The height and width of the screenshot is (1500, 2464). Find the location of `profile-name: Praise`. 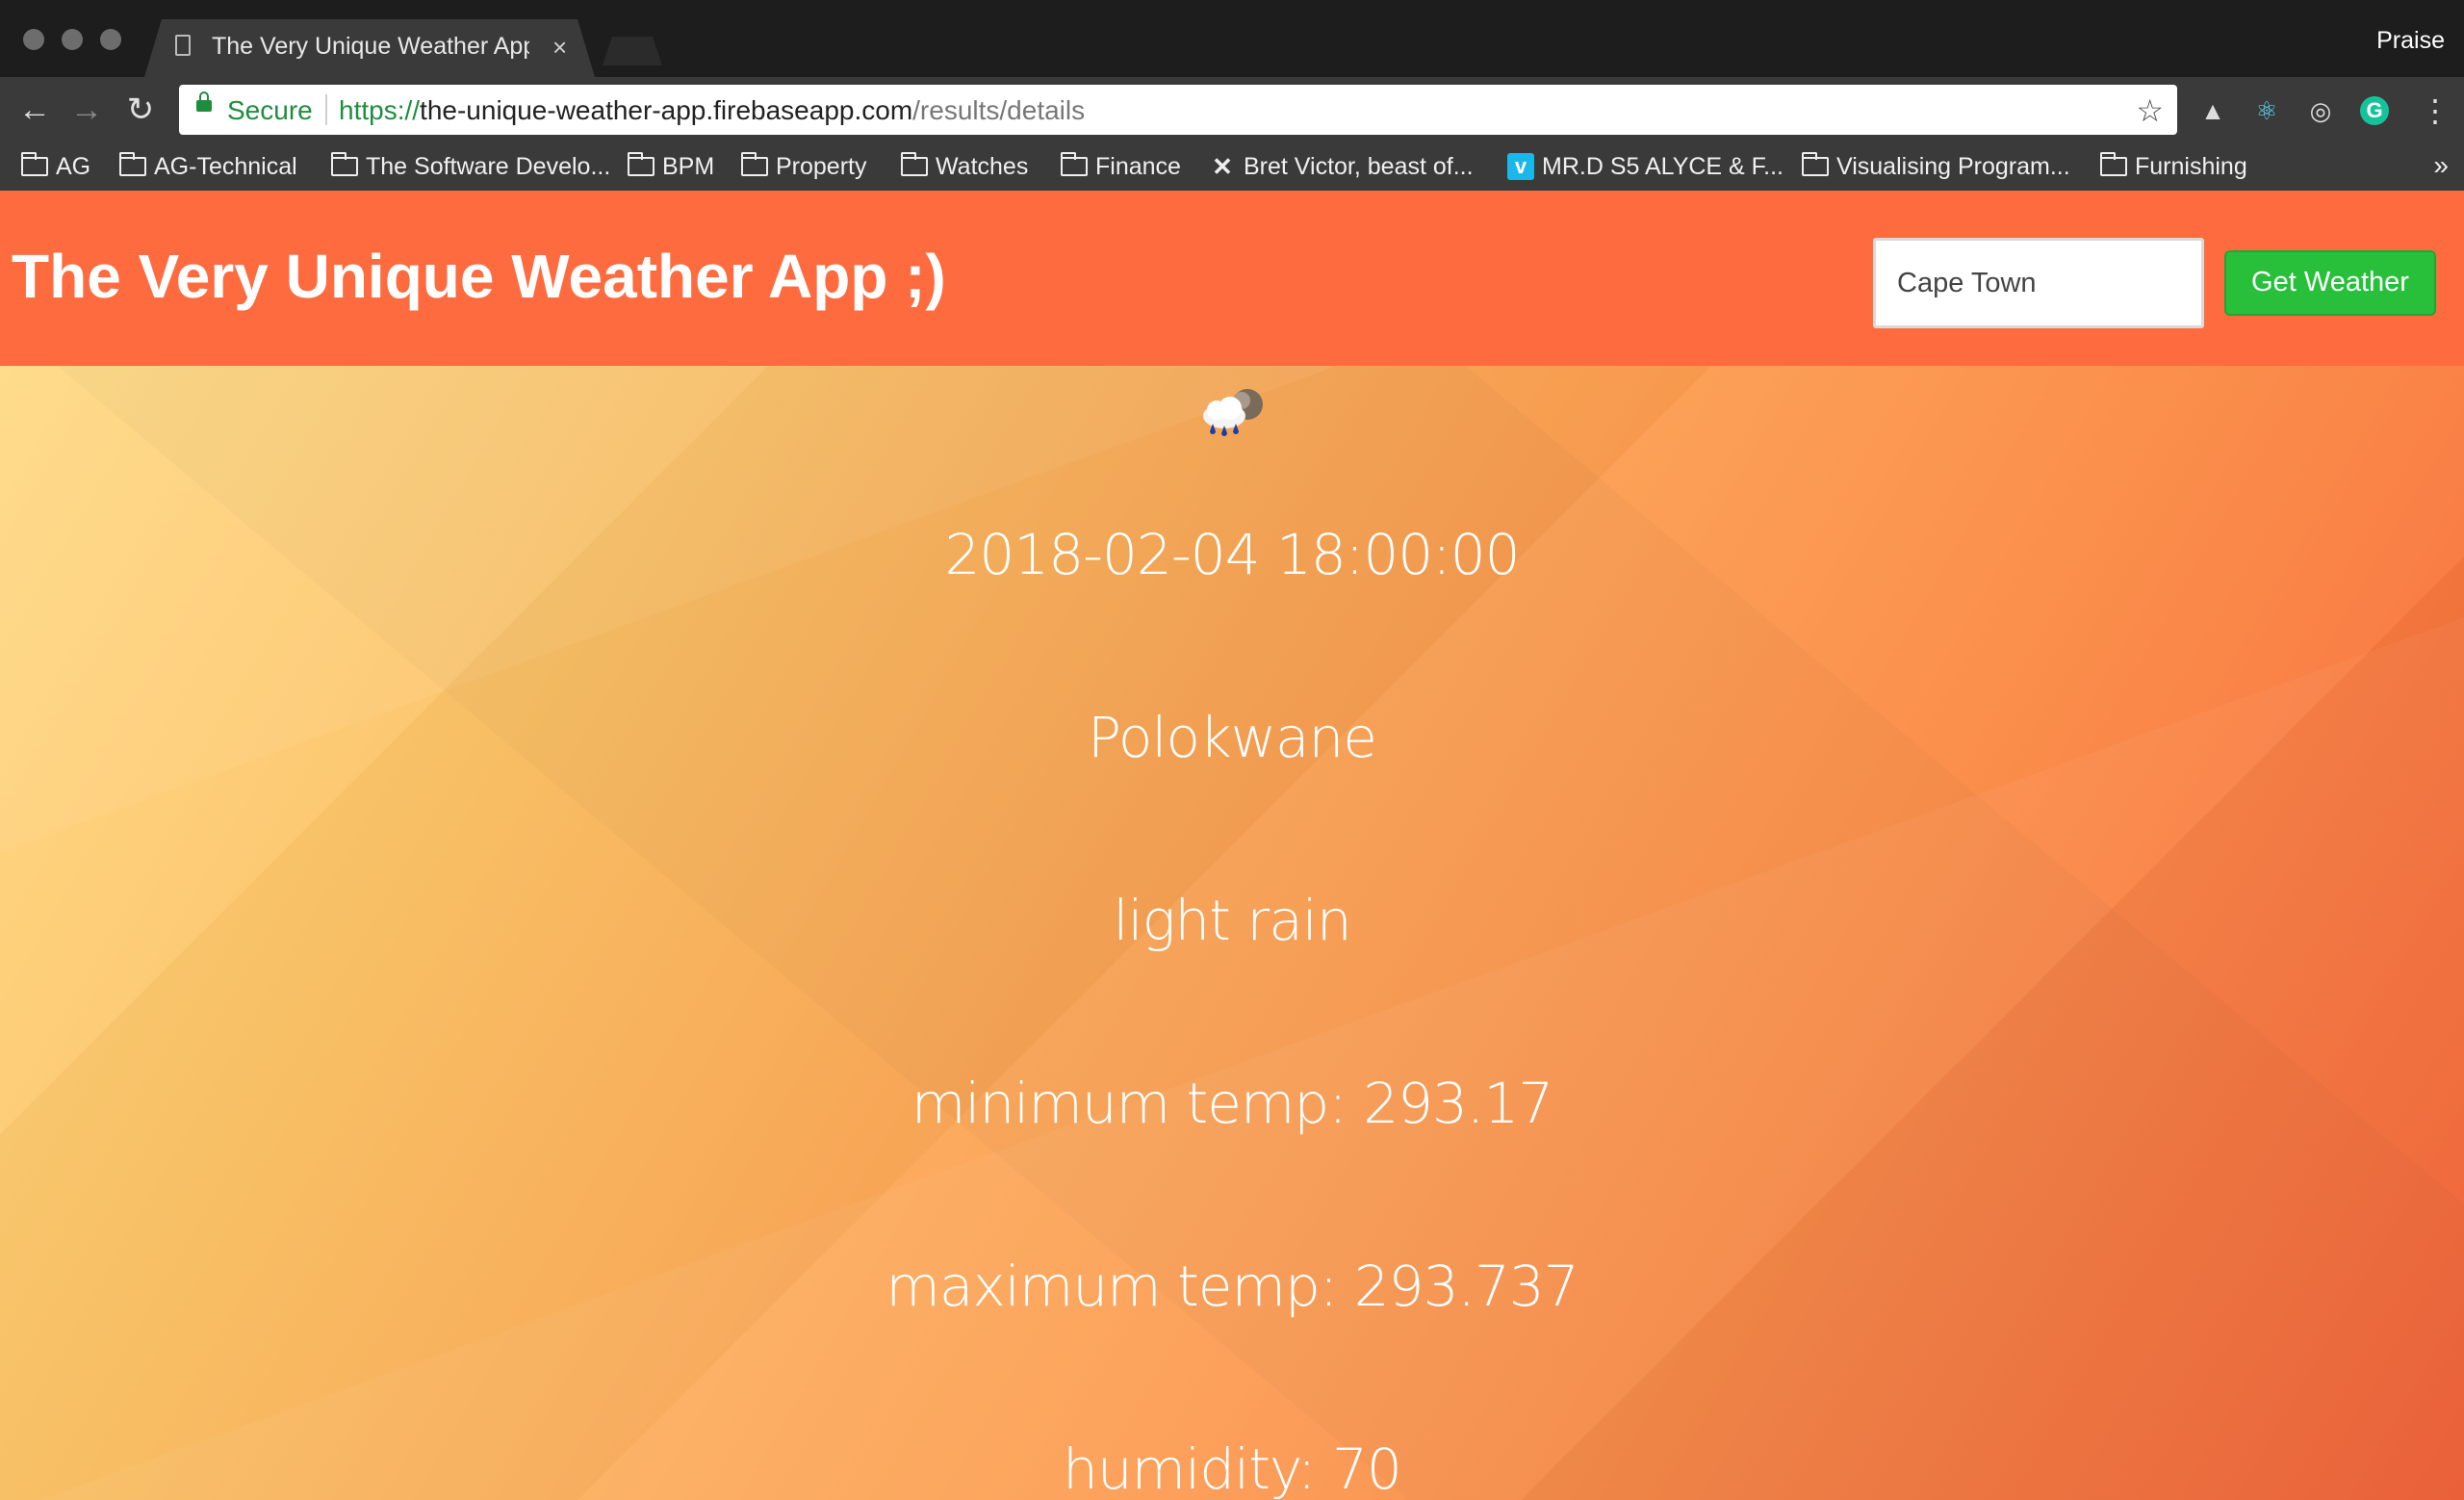

profile-name: Praise is located at coordinates (2410, 41).